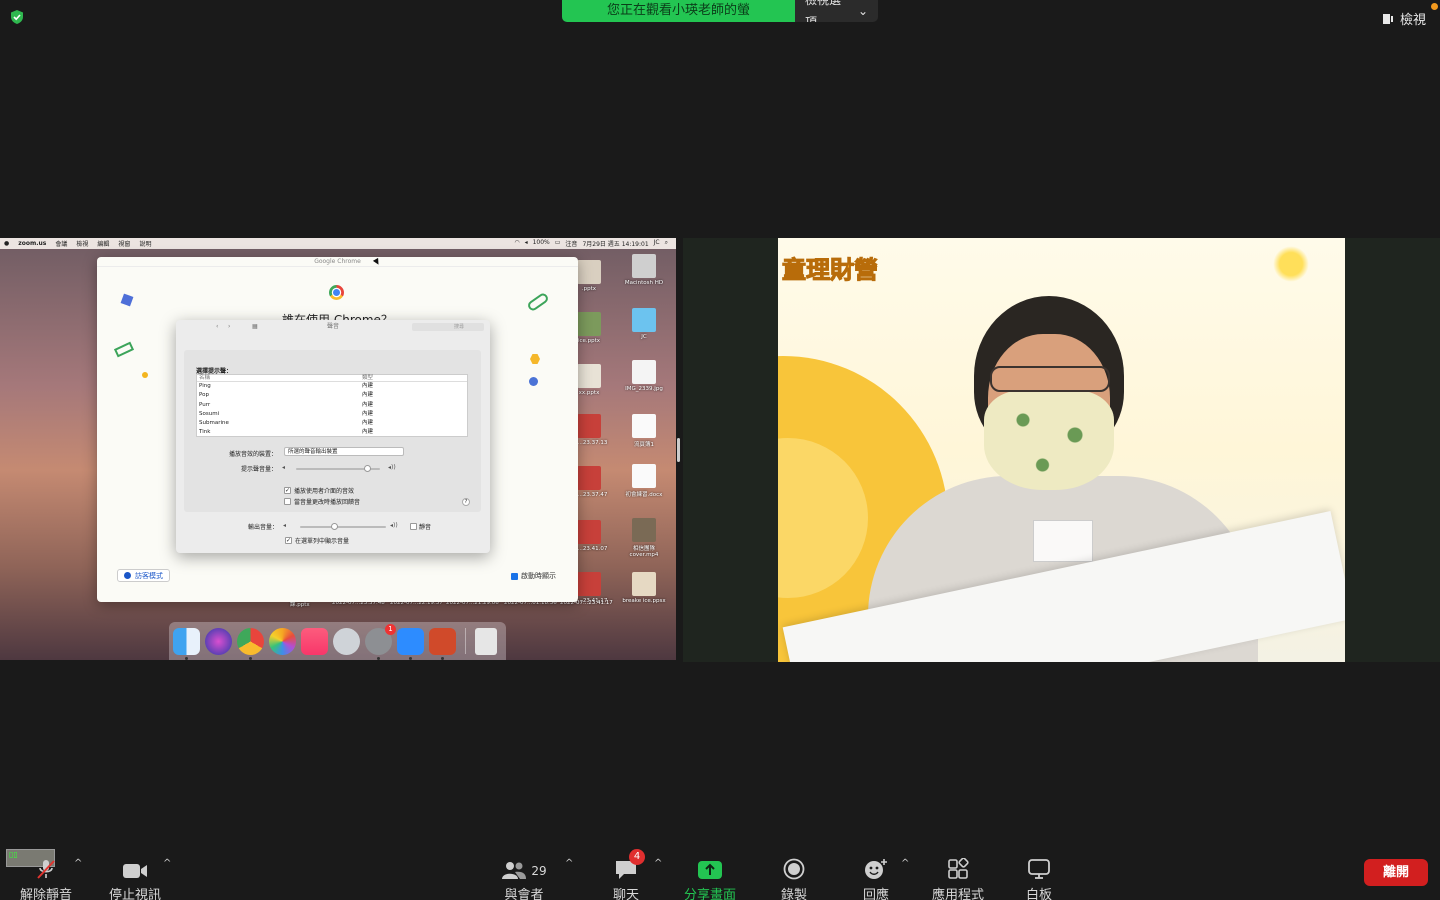  Describe the element at coordinates (394, 525) in the screenshot. I see `volume-high-icon: ◂))` at that location.